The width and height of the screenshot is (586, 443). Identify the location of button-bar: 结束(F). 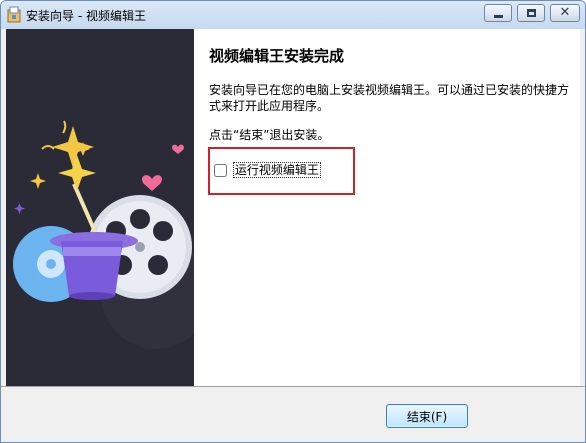
(293, 414).